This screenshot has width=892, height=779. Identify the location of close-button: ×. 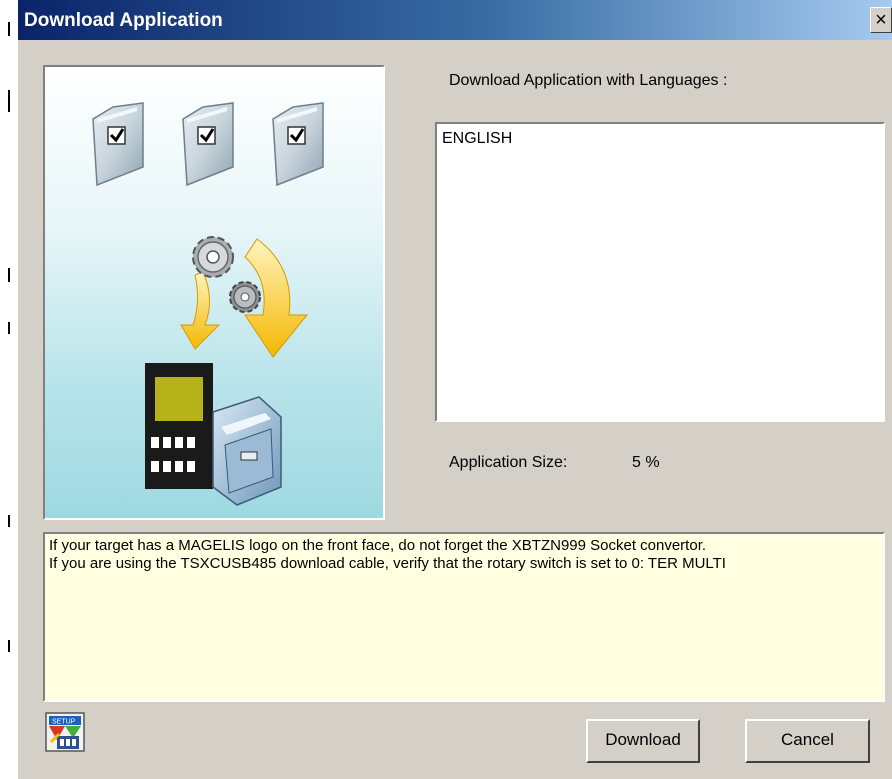
(881, 20).